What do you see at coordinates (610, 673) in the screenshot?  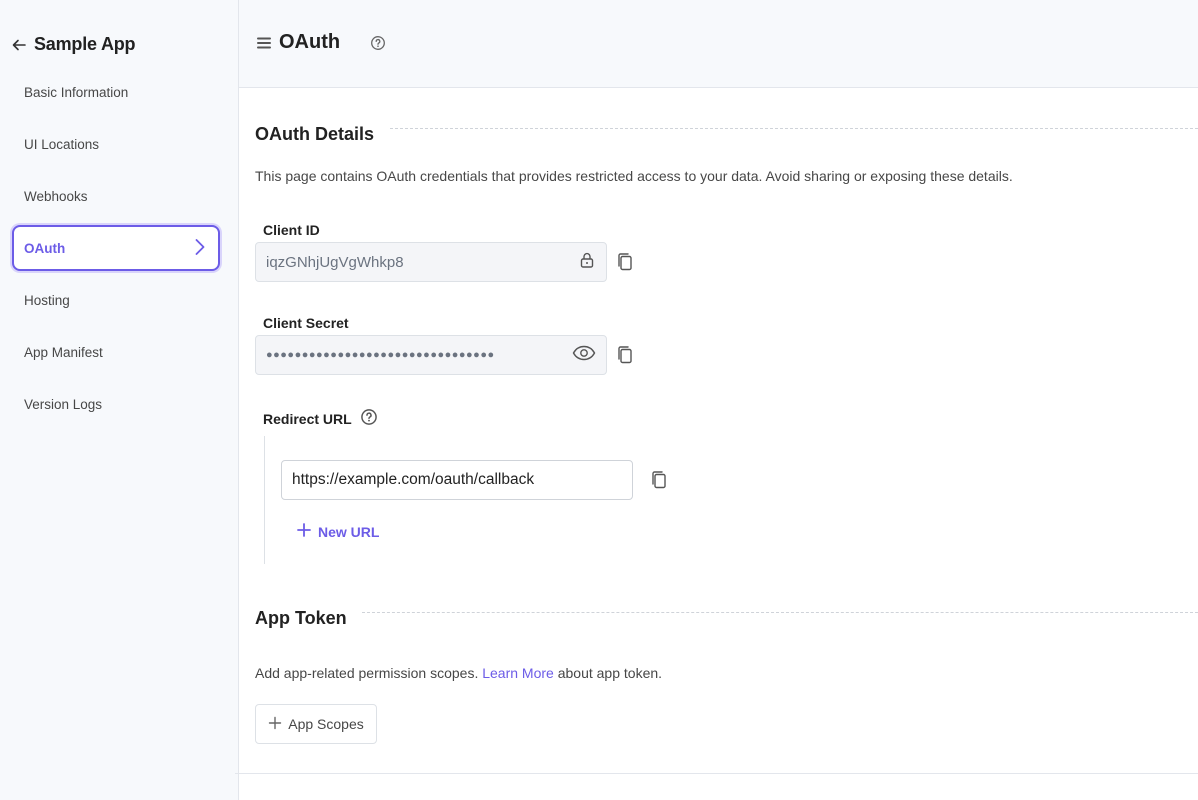 I see `app-token-description-post: about app token.` at bounding box center [610, 673].